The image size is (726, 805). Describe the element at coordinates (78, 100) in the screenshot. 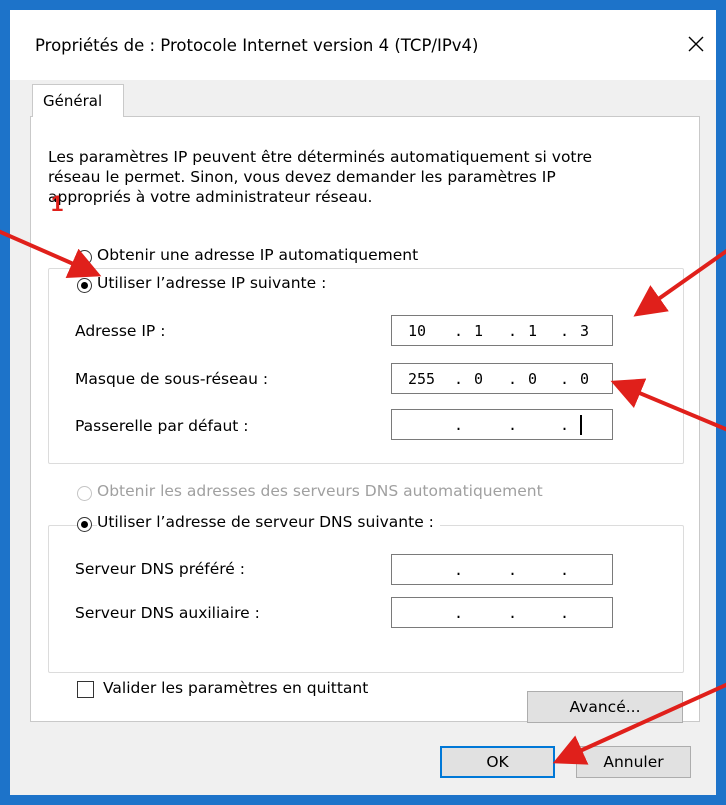

I see `tab-general: Général` at that location.